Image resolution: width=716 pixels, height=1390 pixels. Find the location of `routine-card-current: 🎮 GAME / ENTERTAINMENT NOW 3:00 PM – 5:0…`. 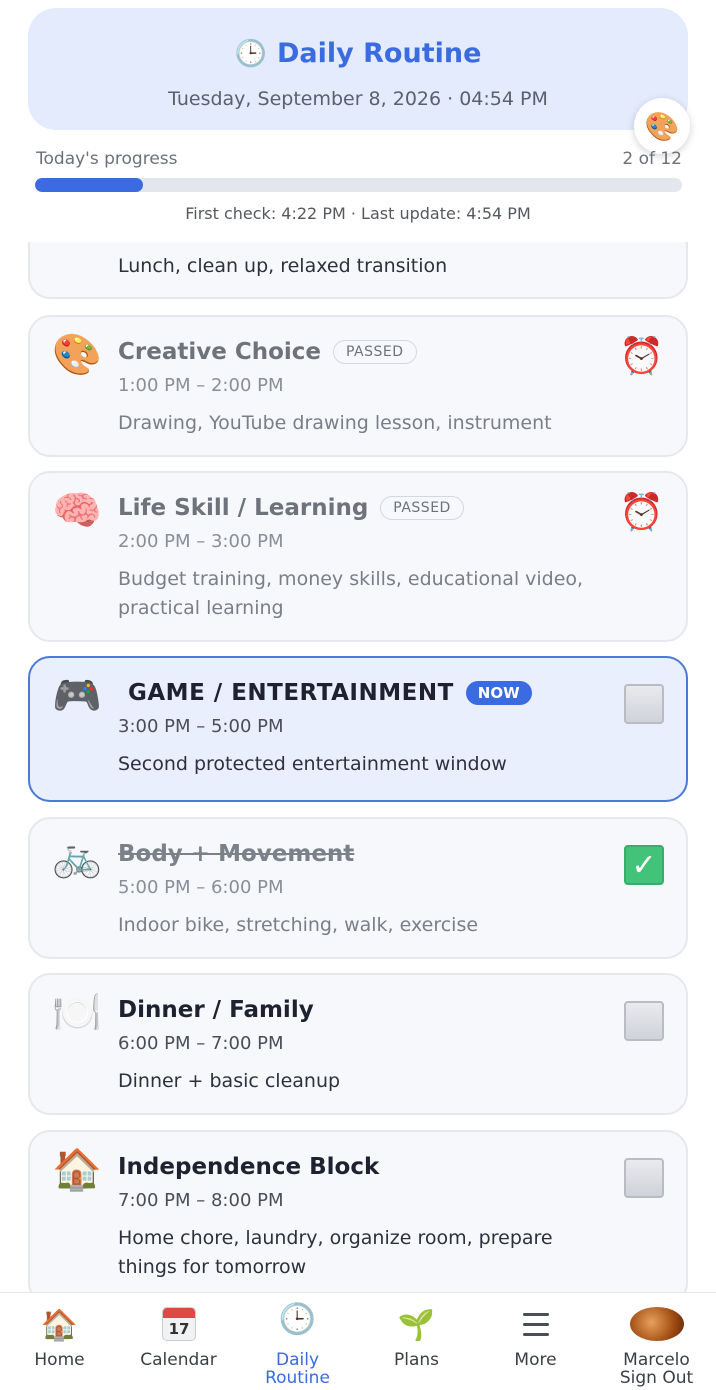

routine-card-current: 🎮 GAME / ENTERTAINMENT NOW 3:00 PM – 5:0… is located at coordinates (358, 729).